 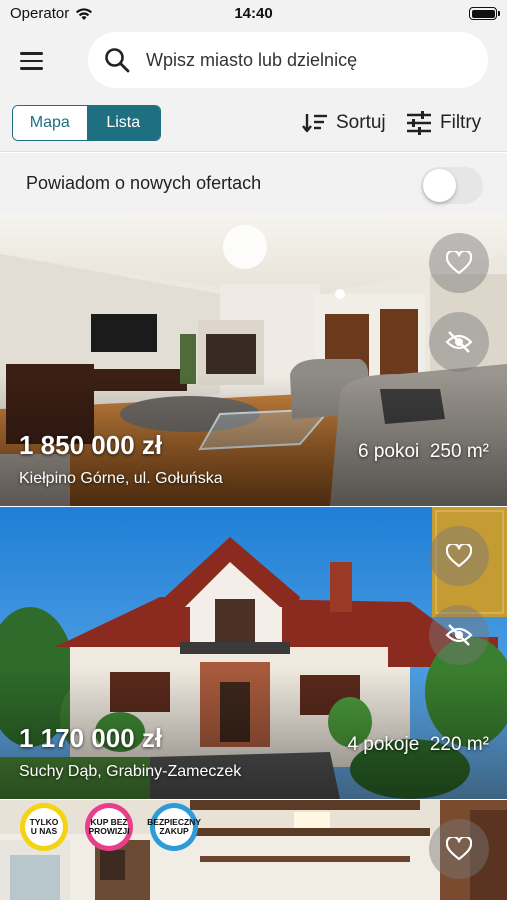 What do you see at coordinates (389, 451) in the screenshot?
I see `listing-rooms: 6 pokoi` at bounding box center [389, 451].